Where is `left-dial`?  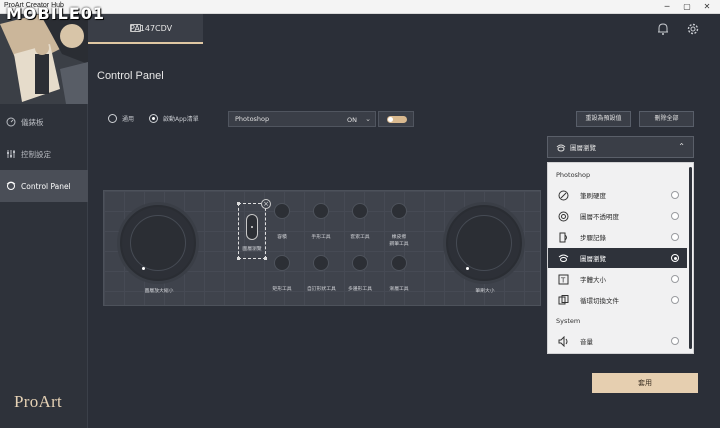 left-dial is located at coordinates (158, 243).